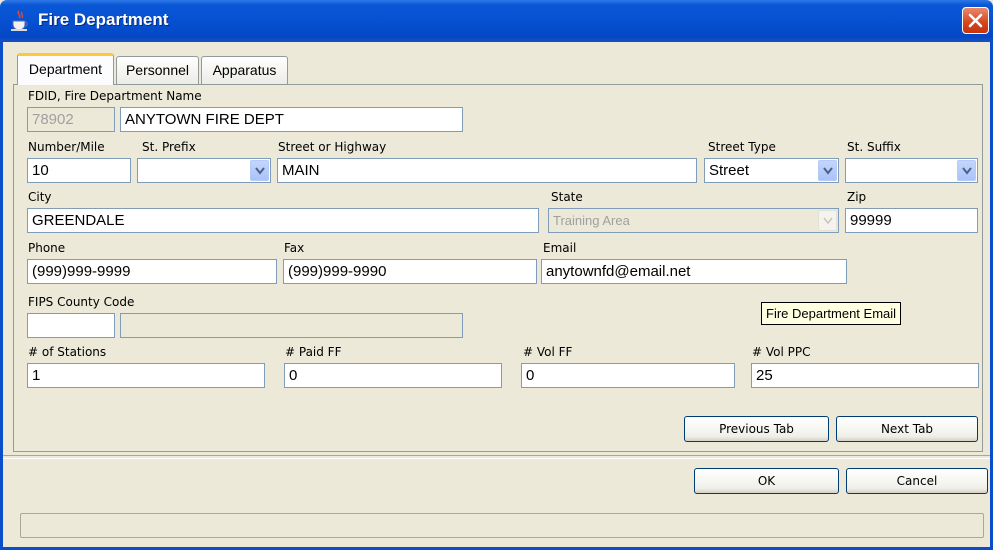 This screenshot has height=550, width=993. What do you see at coordinates (911, 220) in the screenshot?
I see `zip-field: 99999` at bounding box center [911, 220].